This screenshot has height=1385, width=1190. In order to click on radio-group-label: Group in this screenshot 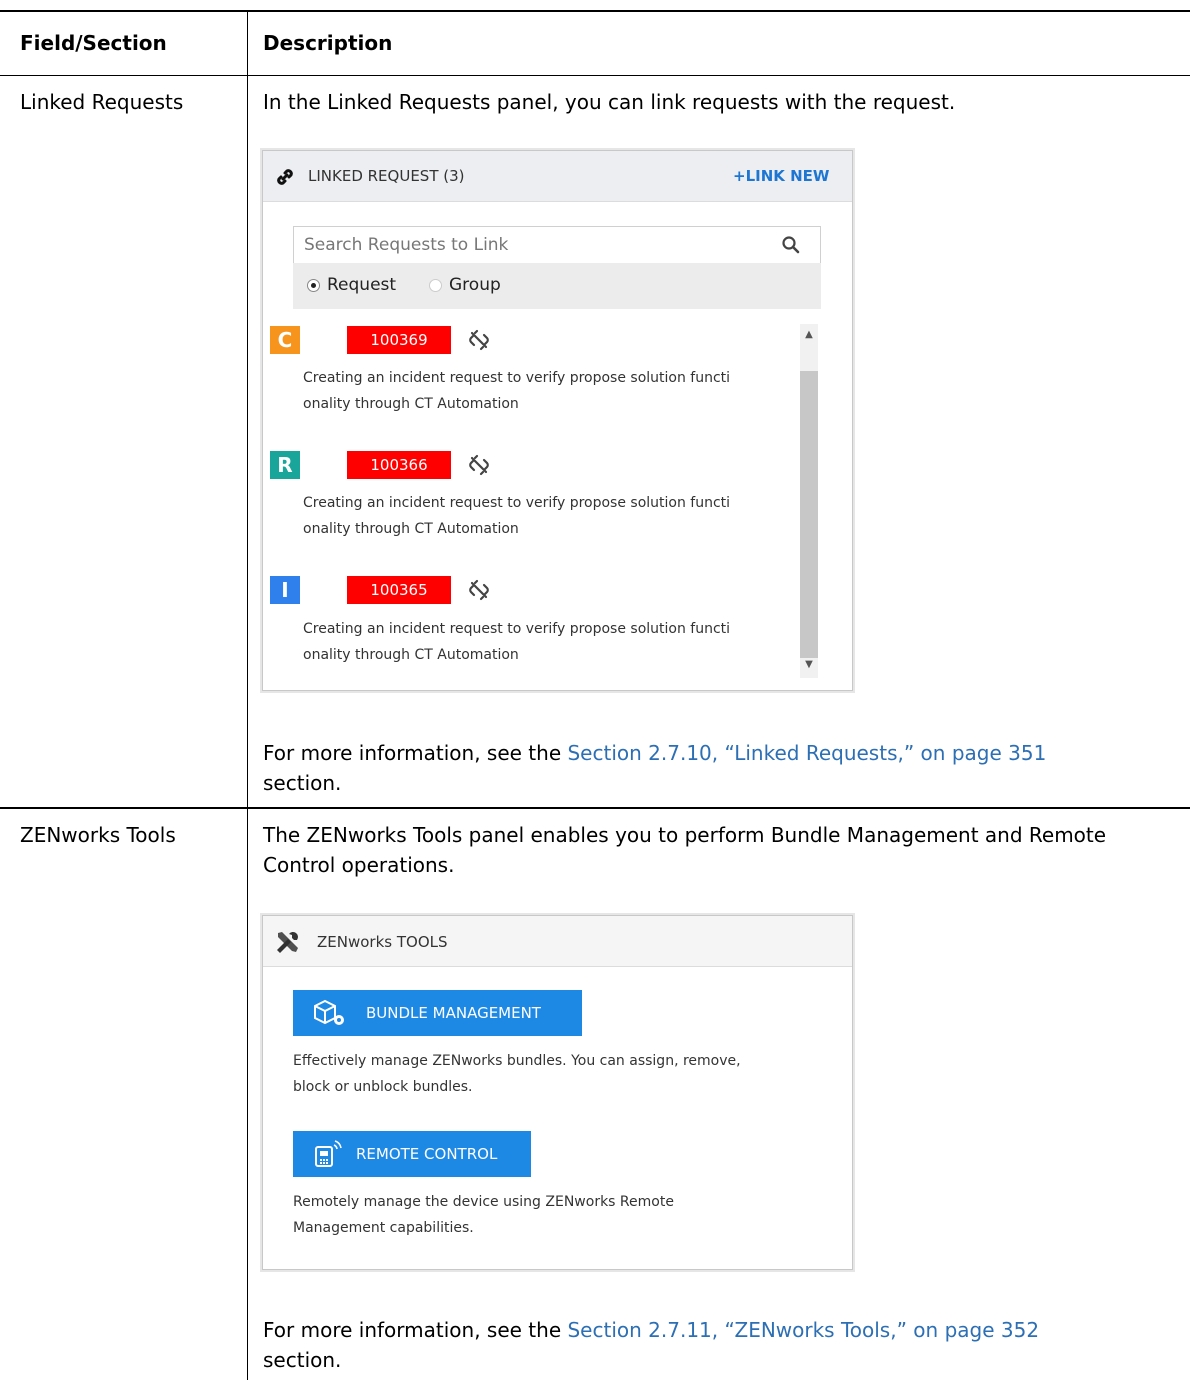, I will do `click(475, 285)`.